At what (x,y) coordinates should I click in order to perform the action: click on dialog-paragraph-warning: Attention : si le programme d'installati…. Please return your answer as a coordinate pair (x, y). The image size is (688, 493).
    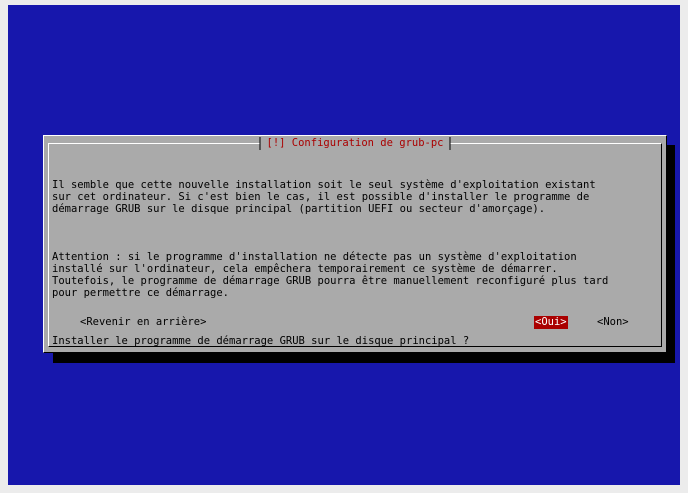
    Looking at the image, I should click on (330, 275).